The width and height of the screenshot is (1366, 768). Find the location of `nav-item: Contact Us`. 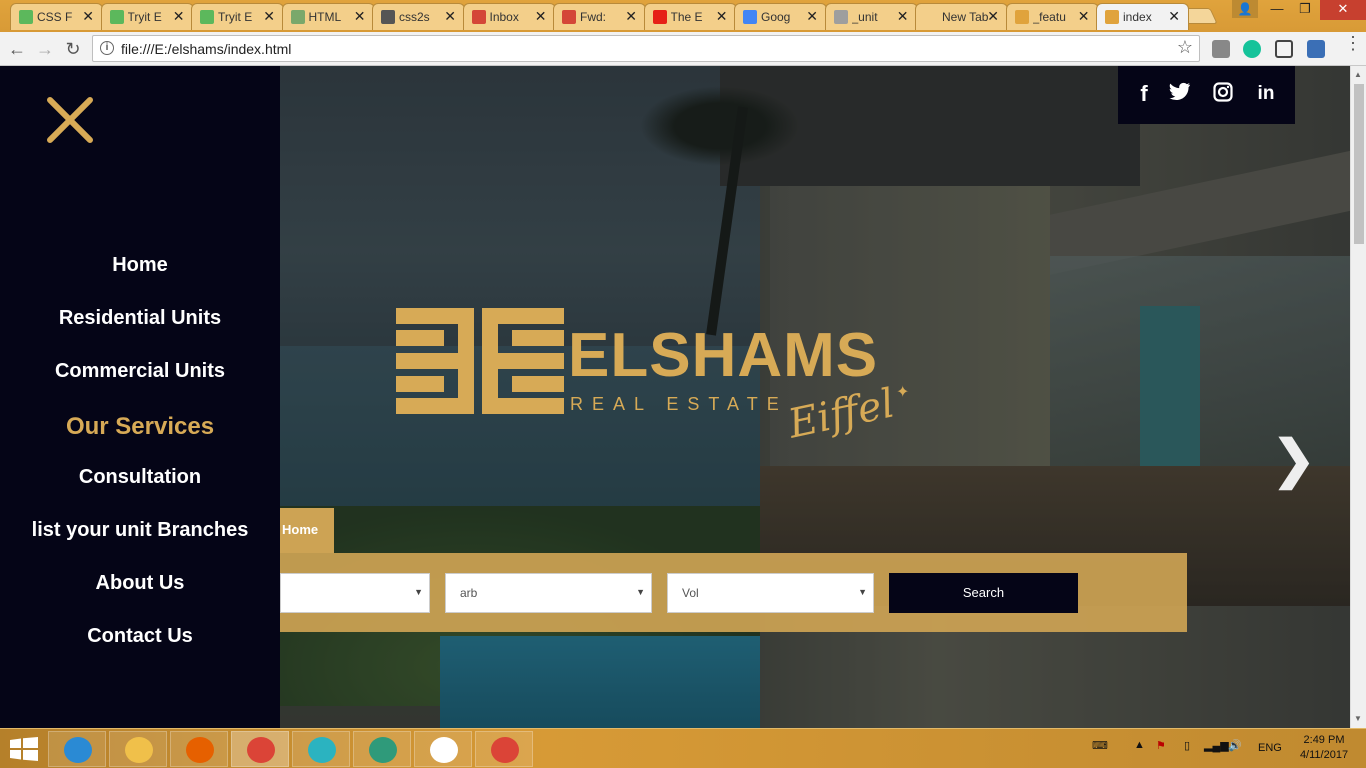

nav-item: Contact Us is located at coordinates (140, 636).